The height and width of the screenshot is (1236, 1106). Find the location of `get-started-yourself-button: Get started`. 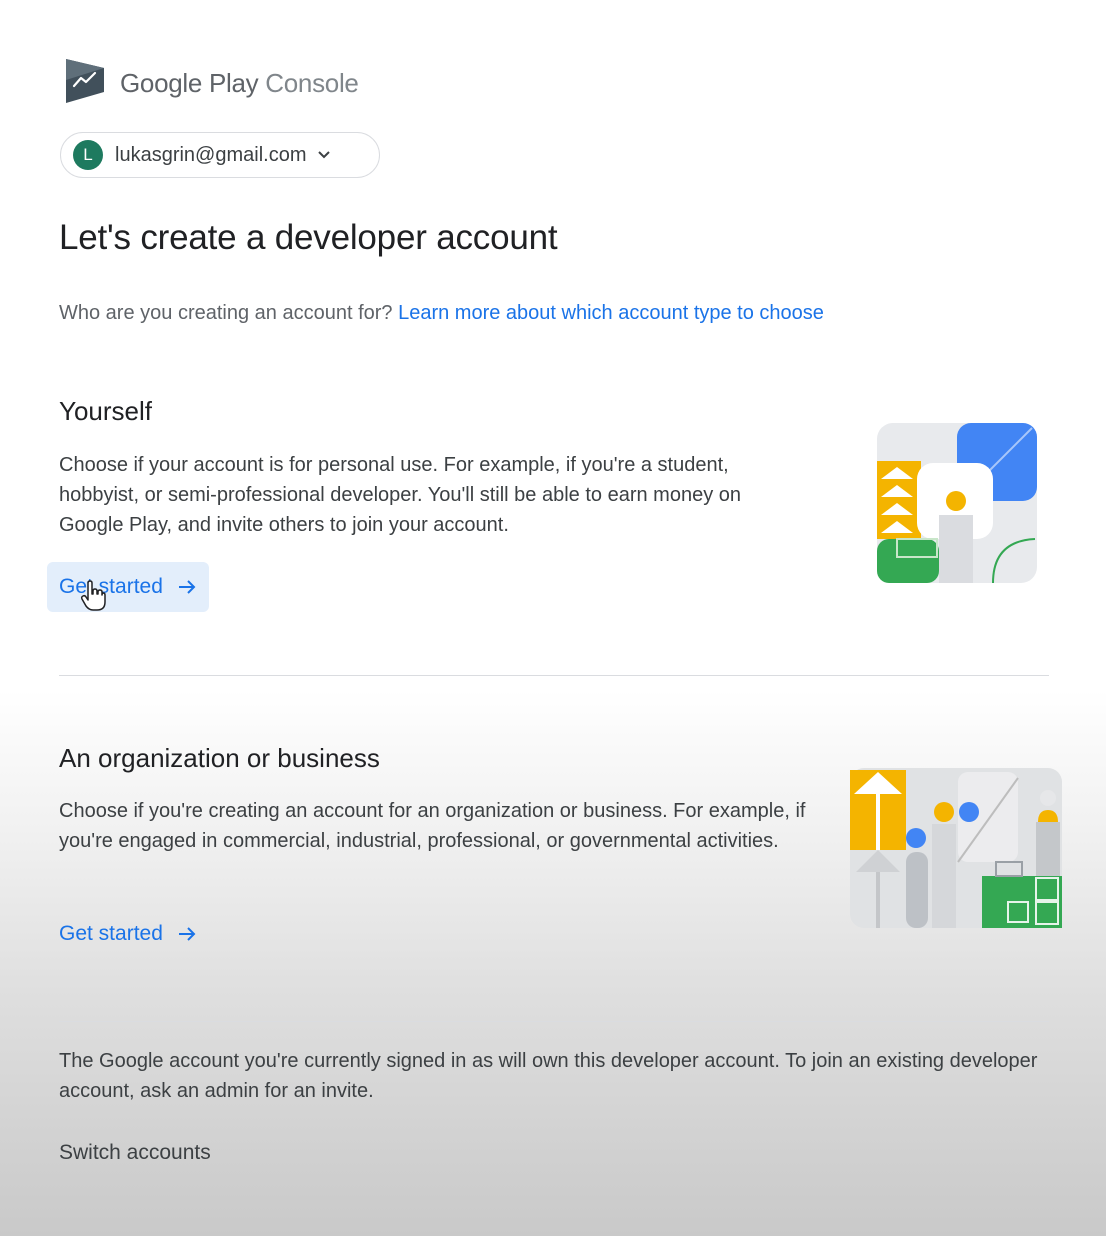

get-started-yourself-button: Get started is located at coordinates (128, 587).